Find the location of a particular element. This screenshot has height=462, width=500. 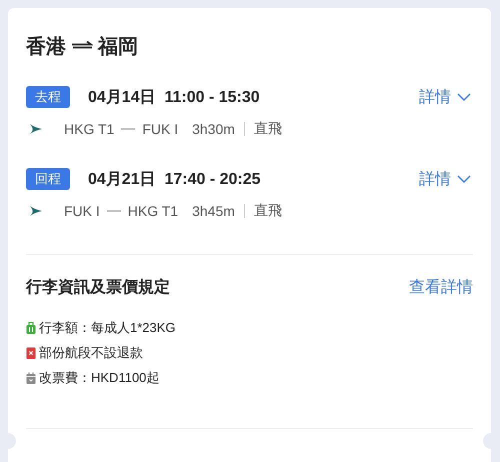

rule-text: 部份航段不設退款 is located at coordinates (91, 353).